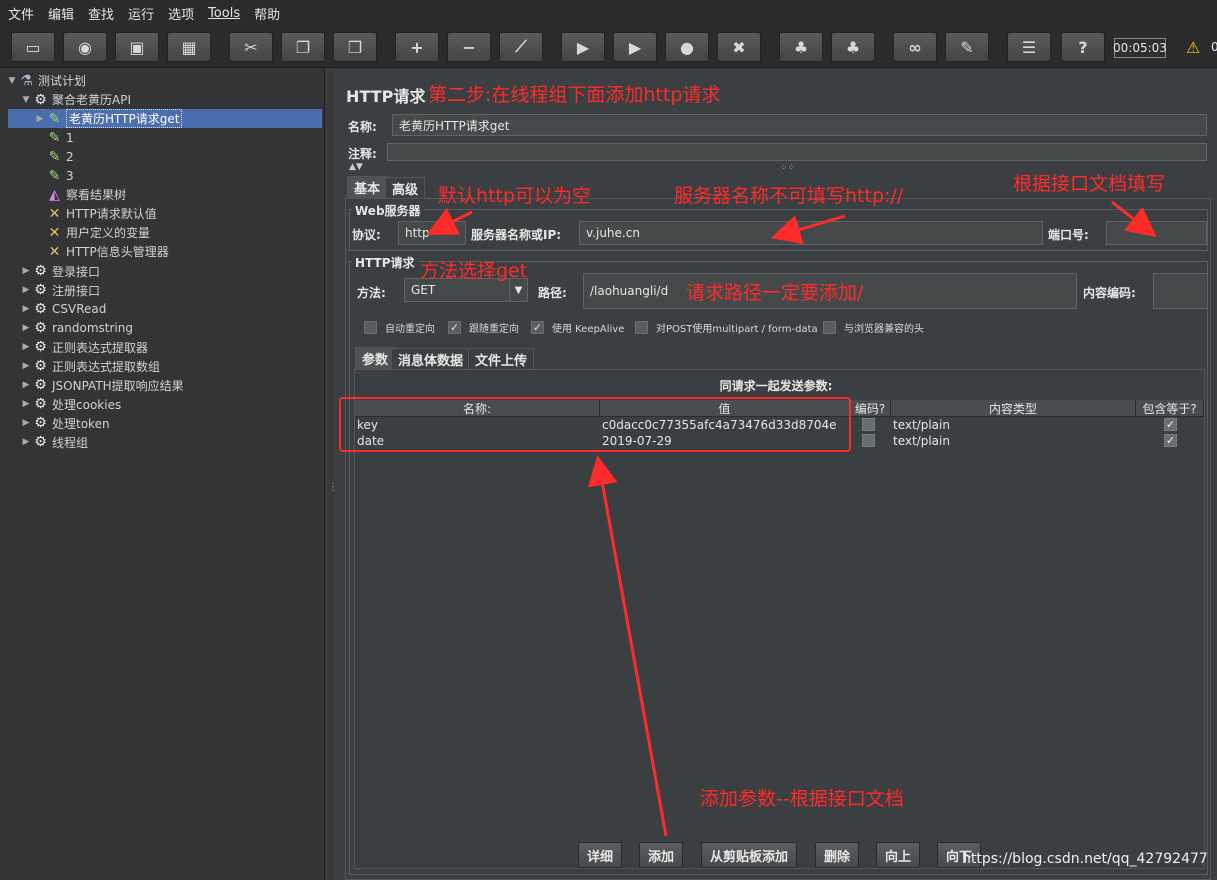  I want to click on arrow-port, so click(1134, 219).